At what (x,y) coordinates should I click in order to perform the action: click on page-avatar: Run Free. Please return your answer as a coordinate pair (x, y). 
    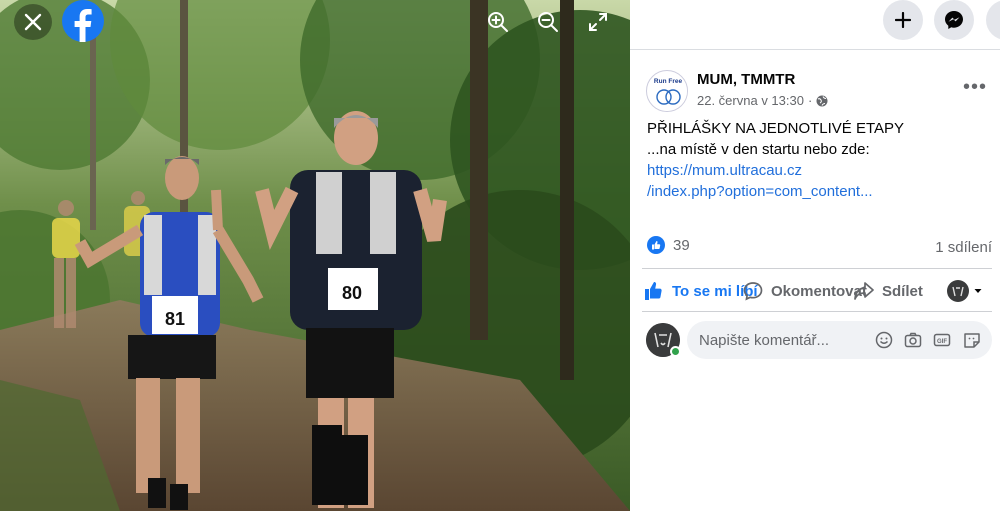
    Looking at the image, I should click on (667, 91).